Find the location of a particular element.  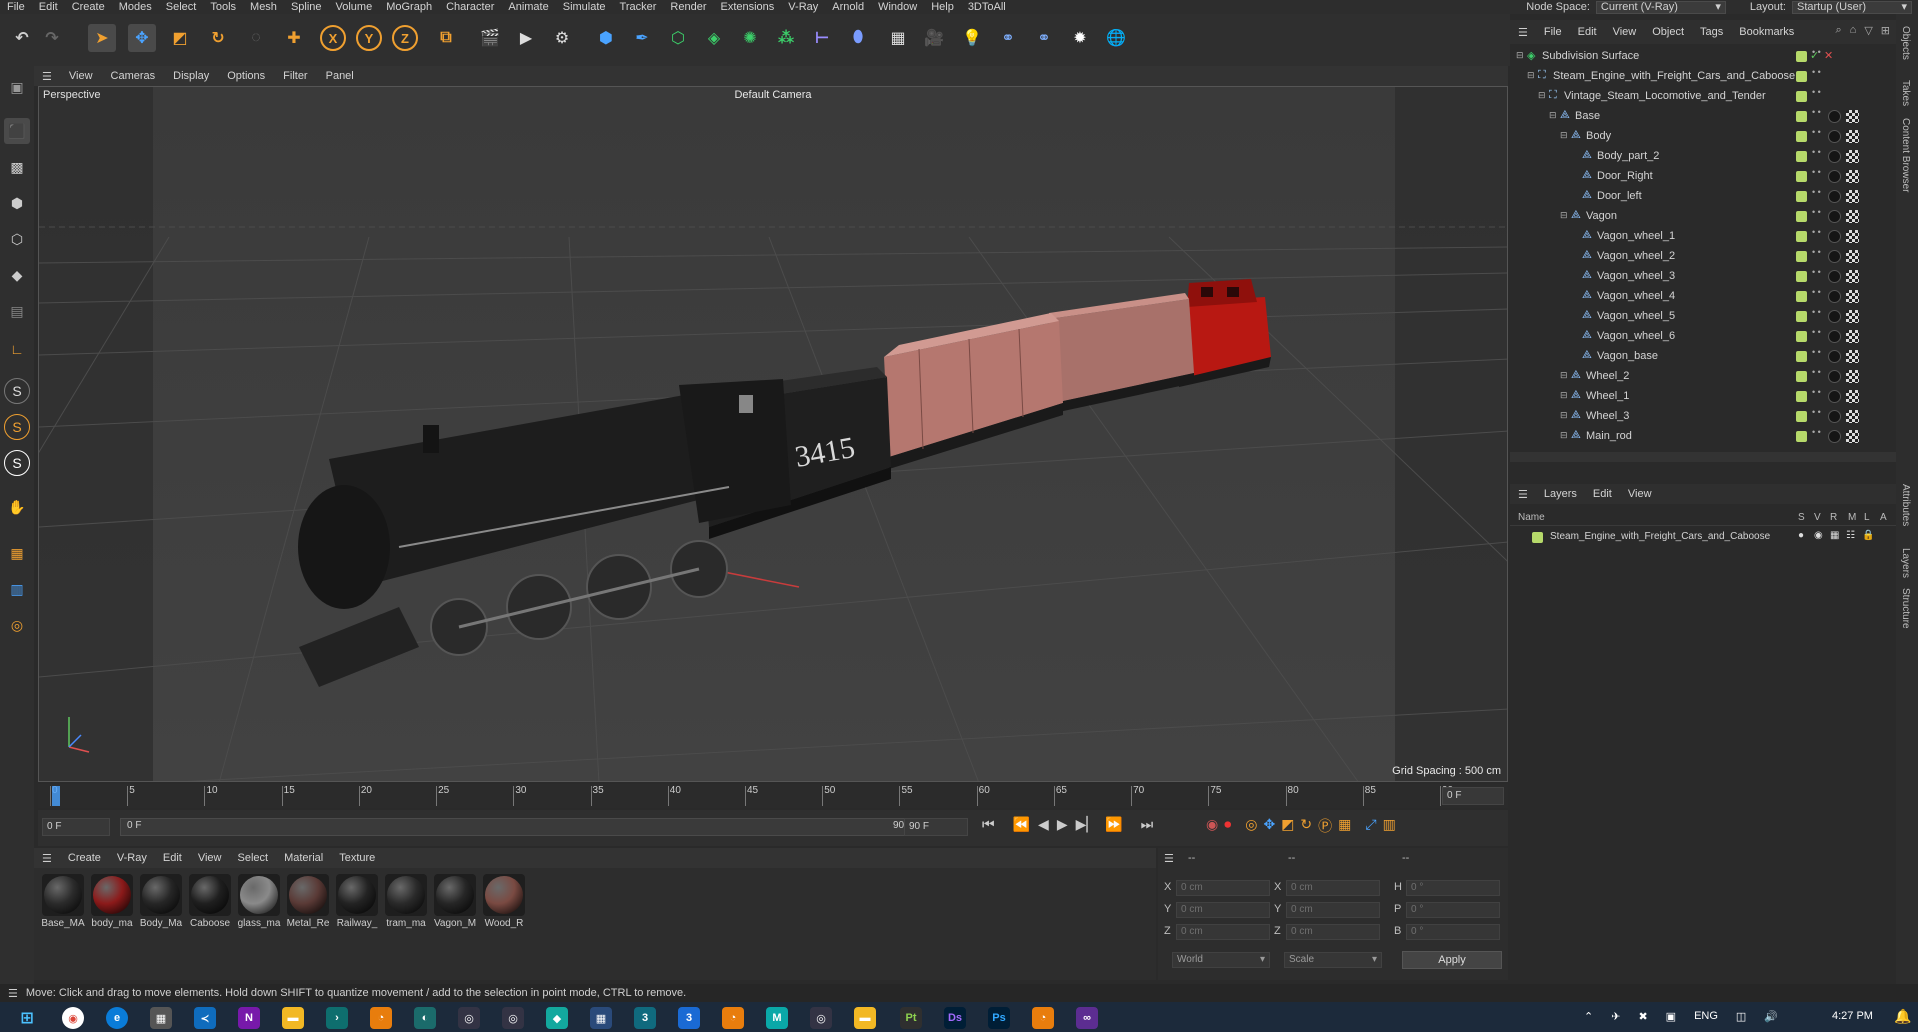

next-key-icon: ⏩ is located at coordinates (1113, 824).